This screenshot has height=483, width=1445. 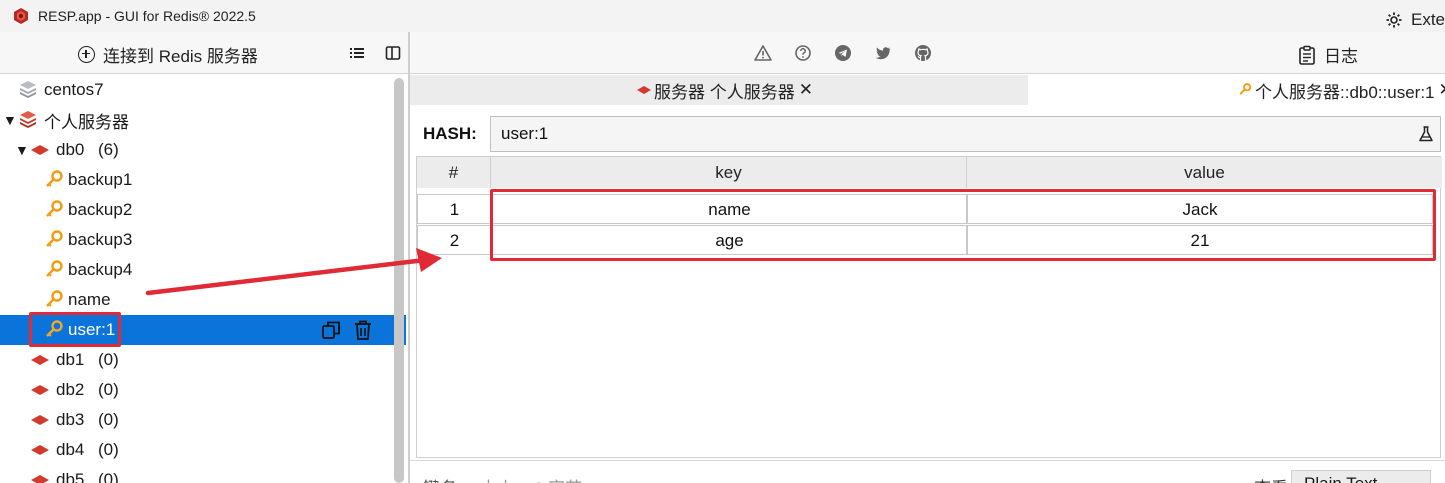 What do you see at coordinates (763, 53) in the screenshot?
I see `warning-icon` at bounding box center [763, 53].